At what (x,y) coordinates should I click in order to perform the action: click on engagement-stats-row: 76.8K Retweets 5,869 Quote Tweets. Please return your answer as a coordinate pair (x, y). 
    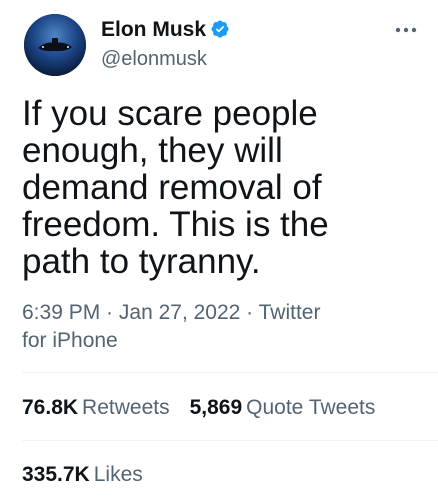
    Looking at the image, I should click on (198, 408).